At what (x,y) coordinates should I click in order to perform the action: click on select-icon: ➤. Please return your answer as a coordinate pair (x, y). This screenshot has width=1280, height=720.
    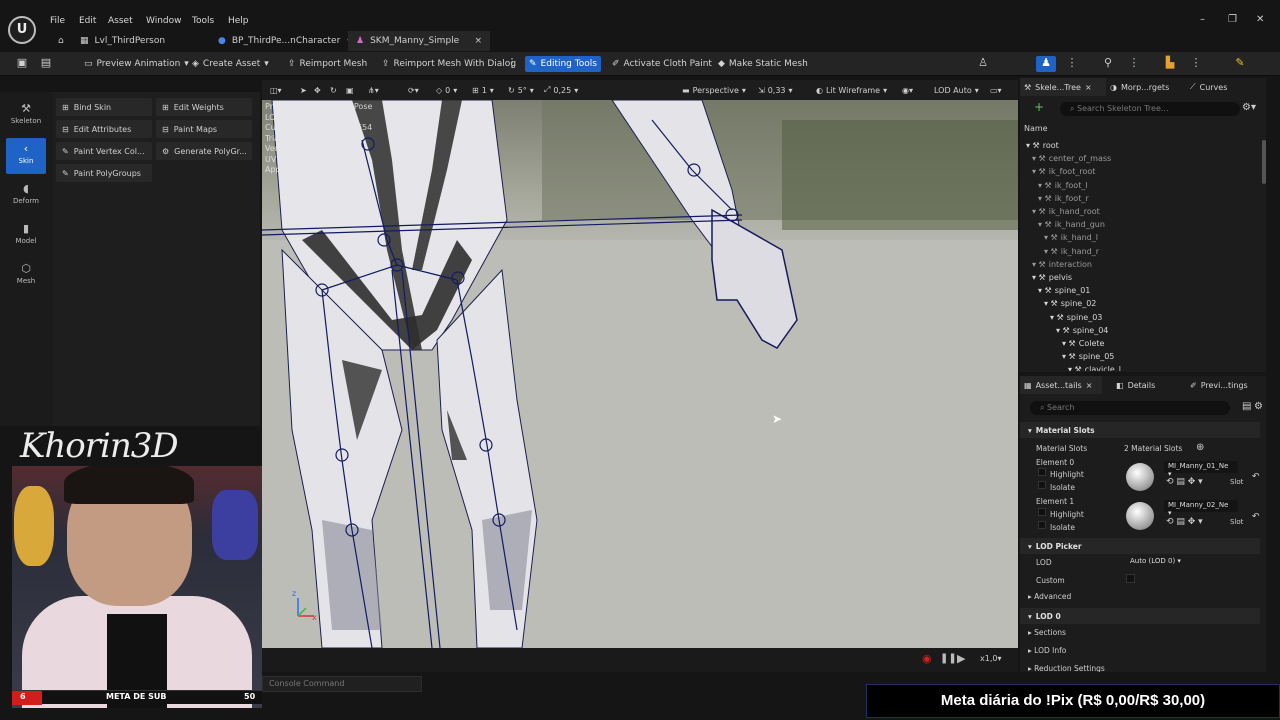
    Looking at the image, I should click on (303, 90).